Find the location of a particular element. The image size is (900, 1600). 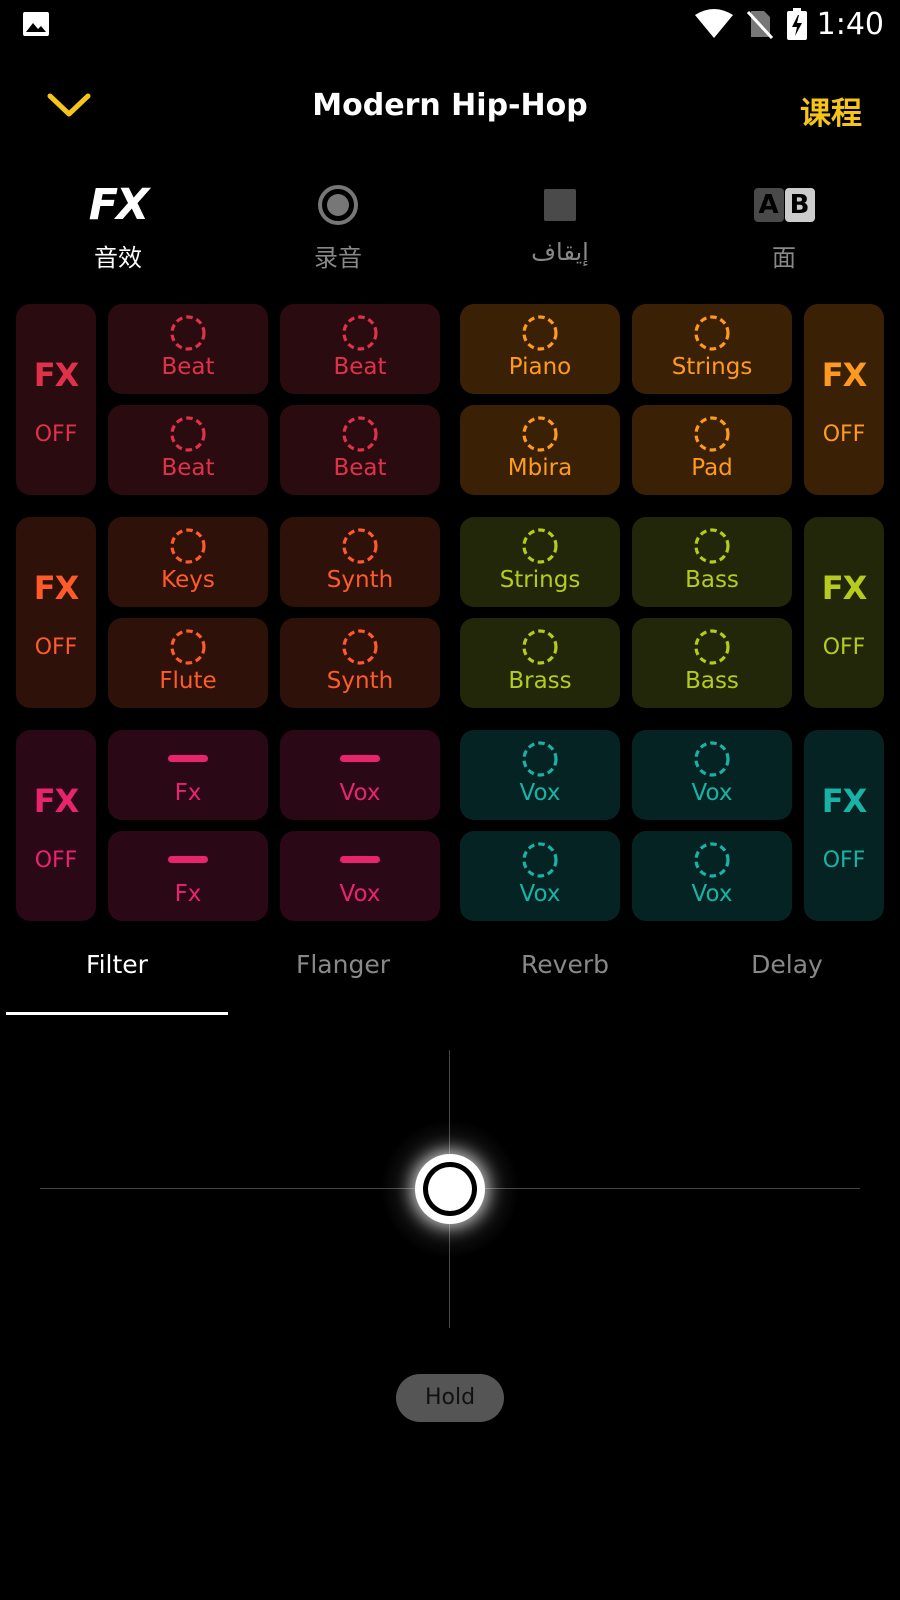

hold-button: Hold is located at coordinates (450, 1398).